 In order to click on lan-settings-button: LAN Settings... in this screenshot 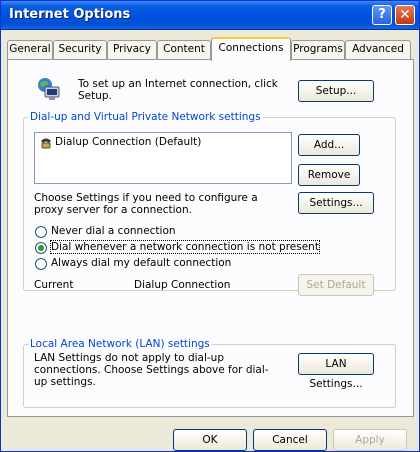, I will do `click(336, 371)`.